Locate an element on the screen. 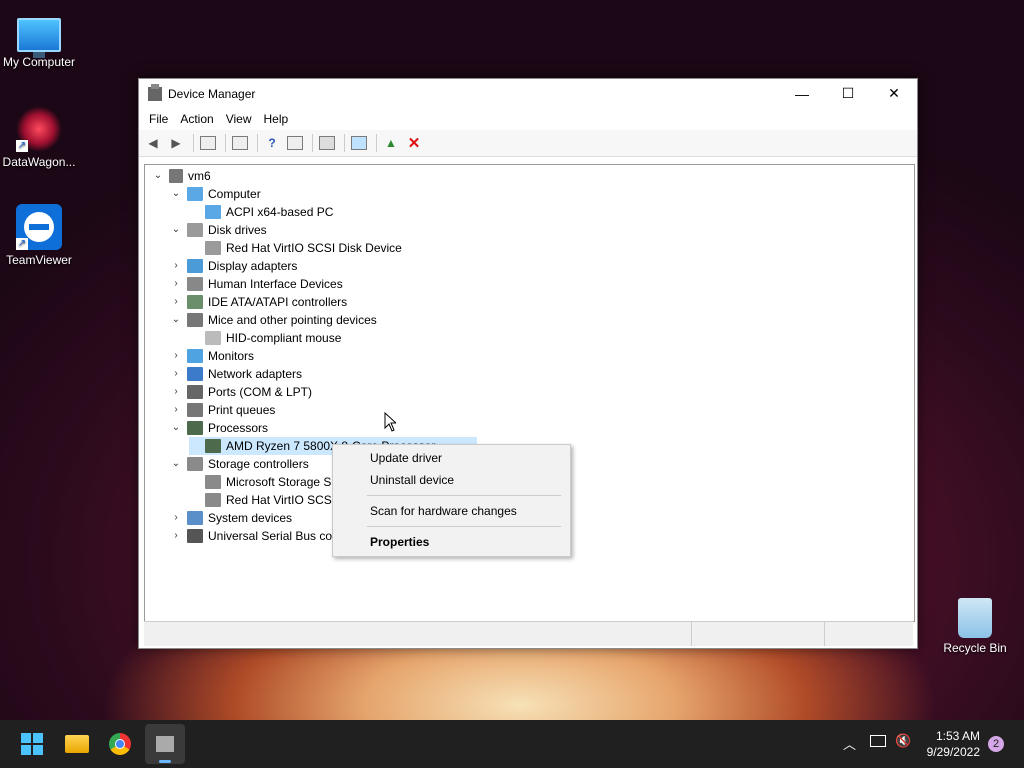 The image size is (1024, 768). network-icon is located at coordinates (878, 741).